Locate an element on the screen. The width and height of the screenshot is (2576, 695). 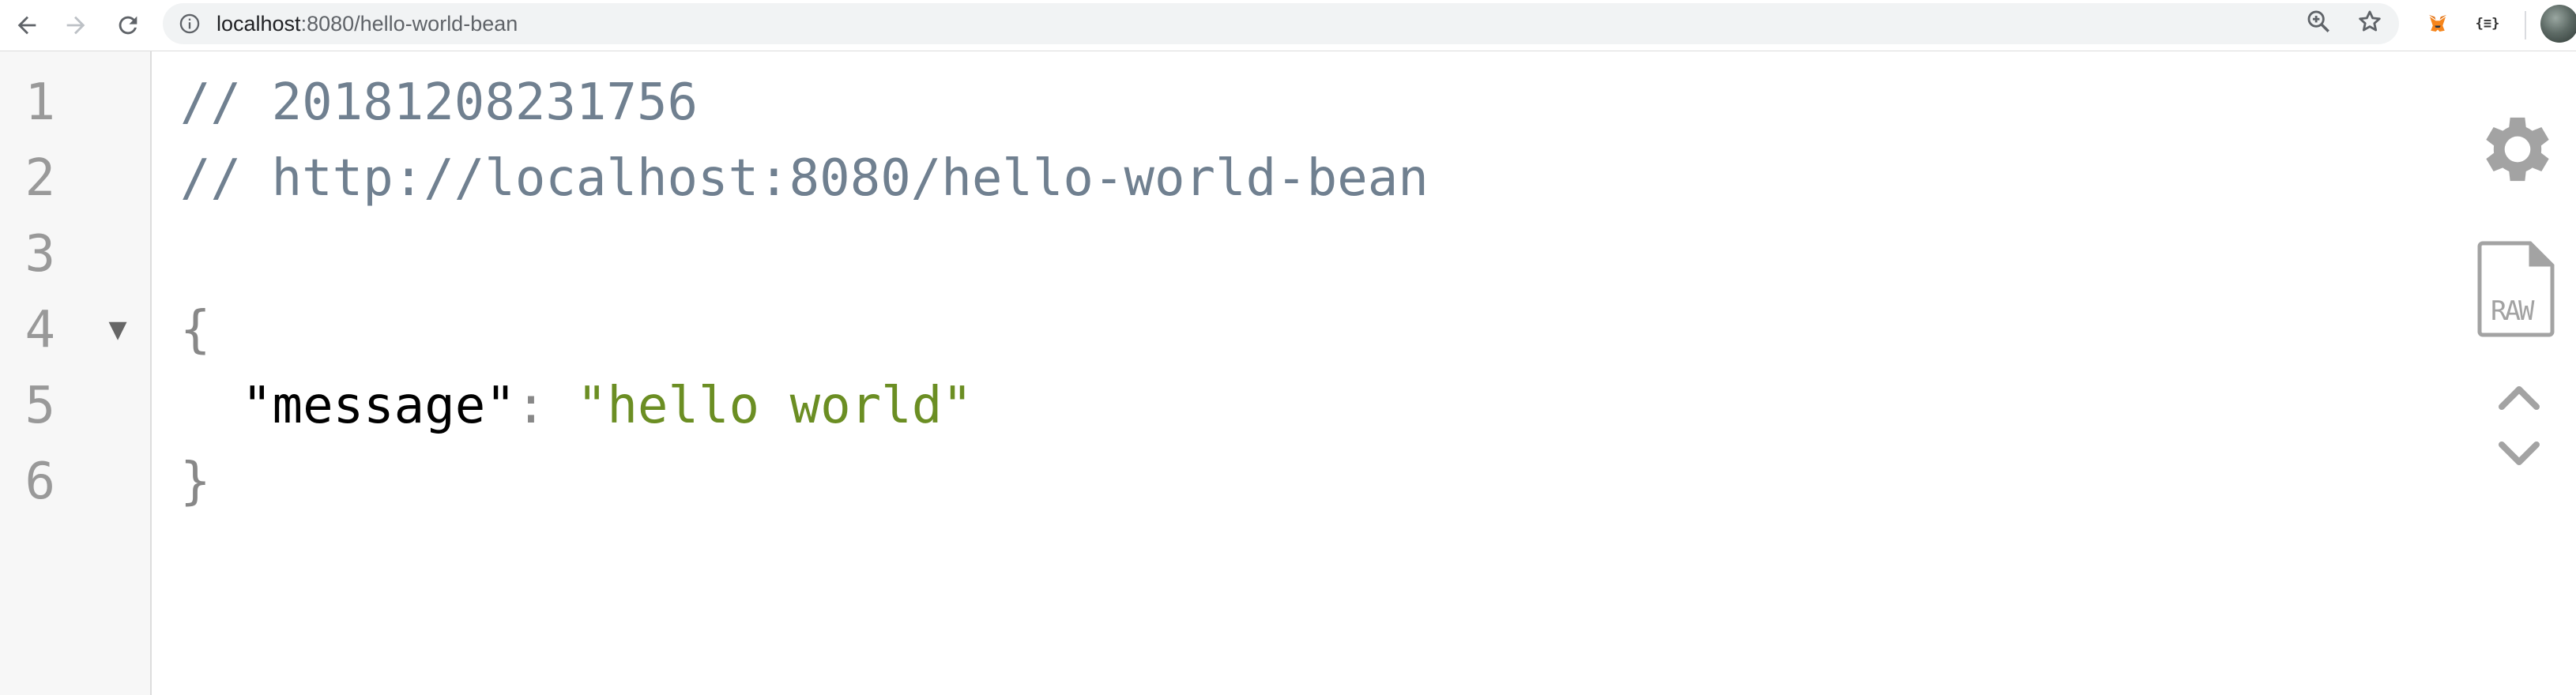
url-path: :8080/hello-world-bean is located at coordinates (409, 24).